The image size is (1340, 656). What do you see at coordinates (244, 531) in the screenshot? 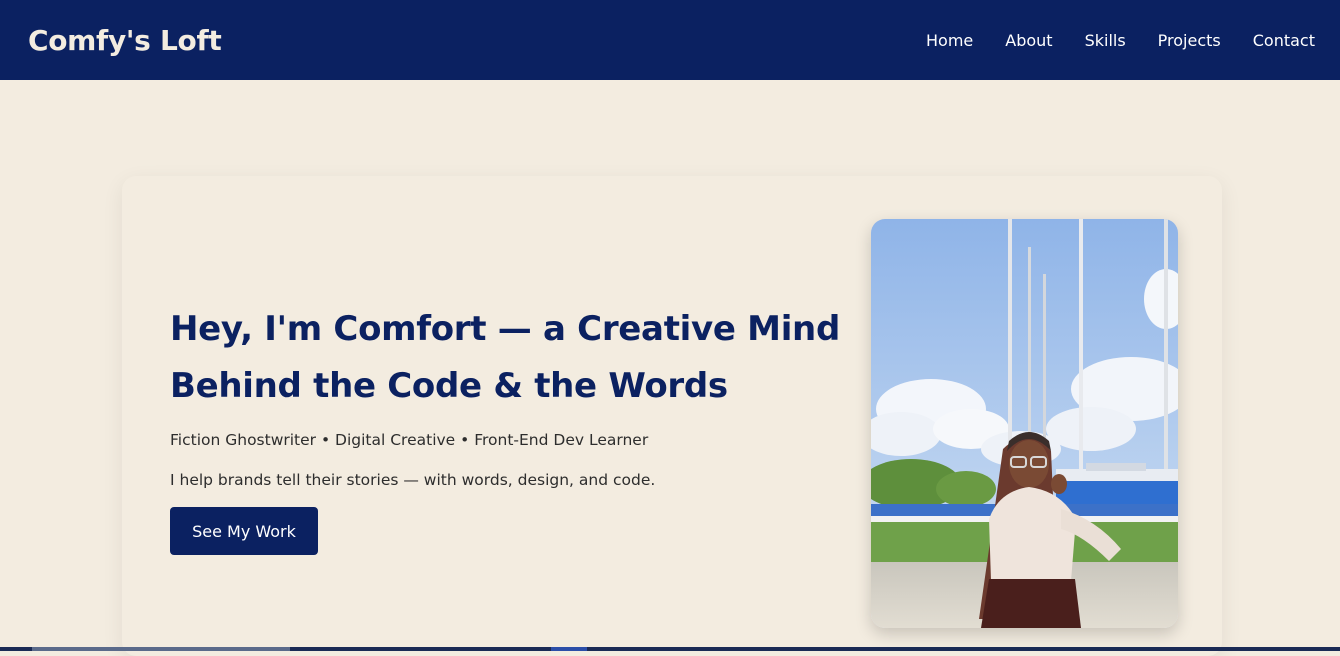
I see `see-my-work-button: See My Work` at bounding box center [244, 531].